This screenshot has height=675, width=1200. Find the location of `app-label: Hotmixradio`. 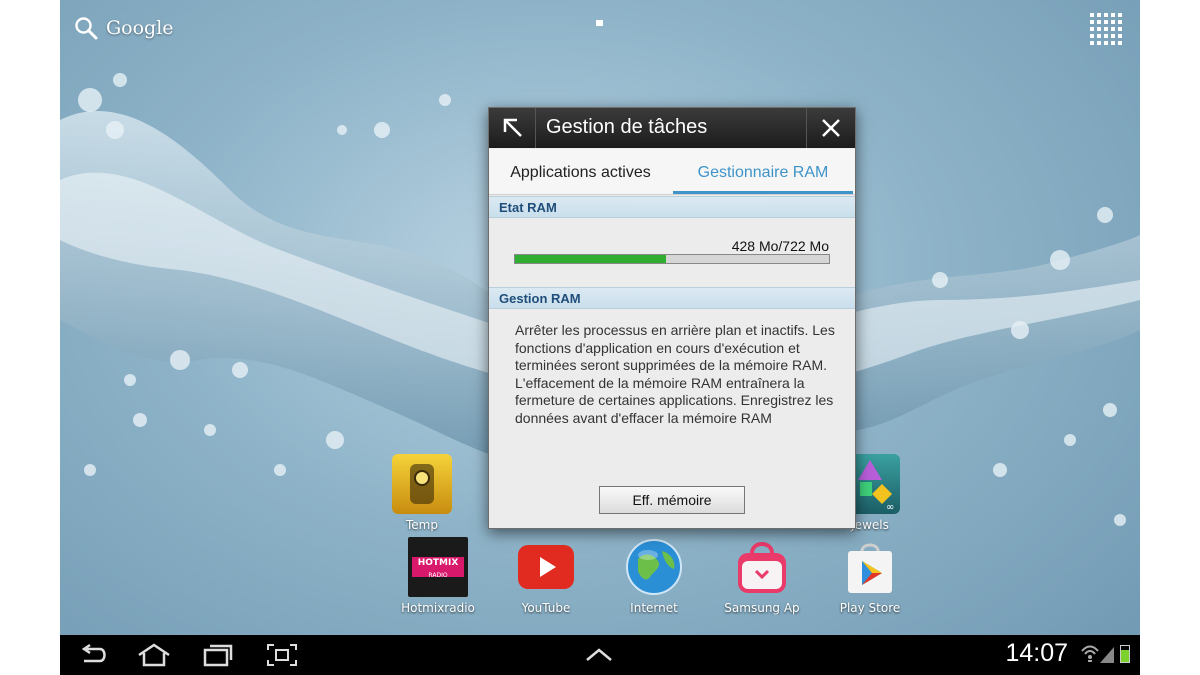

app-label: Hotmixradio is located at coordinates (438, 608).